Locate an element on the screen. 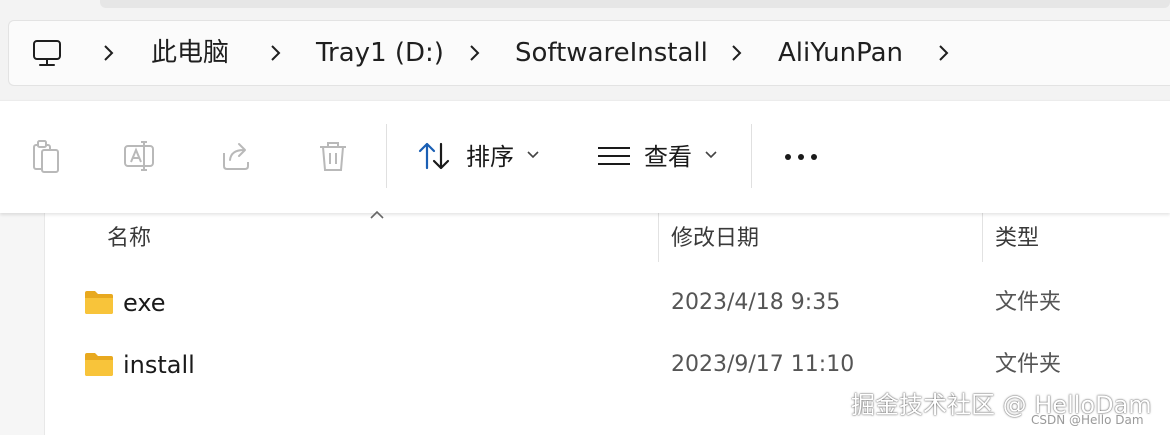 This screenshot has height=435, width=1170. computer-icon is located at coordinates (47, 53).